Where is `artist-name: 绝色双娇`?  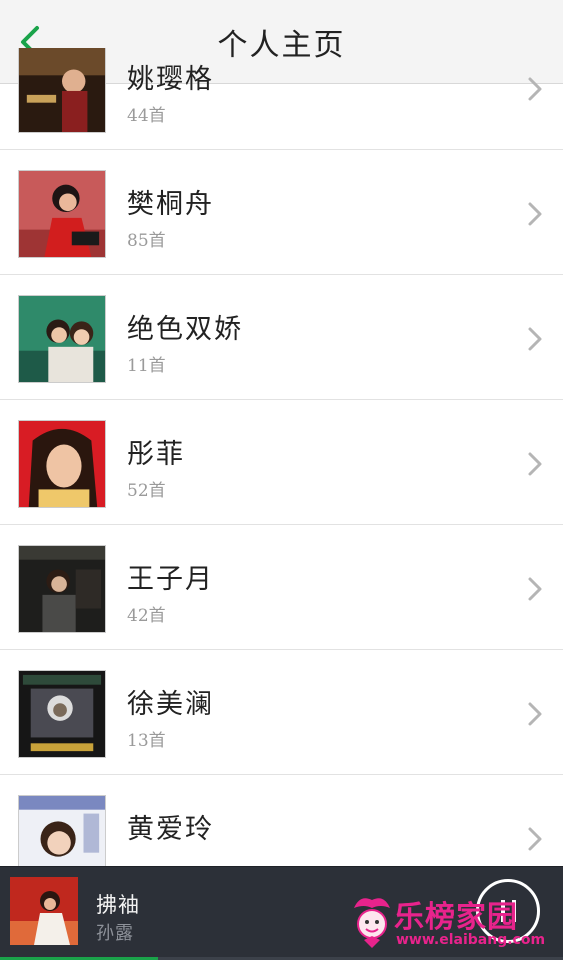 artist-name: 绝色双娇 is located at coordinates (185, 329).